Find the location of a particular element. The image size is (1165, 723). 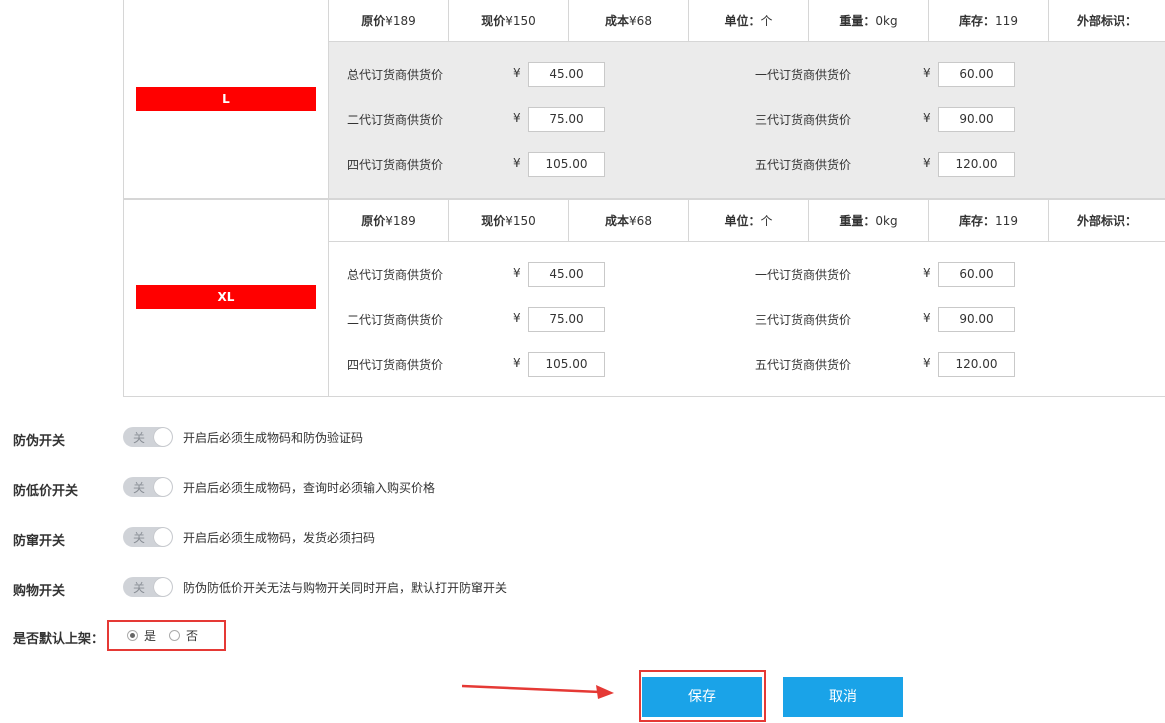

anti-low-price-toggle: 关 is located at coordinates (148, 487).